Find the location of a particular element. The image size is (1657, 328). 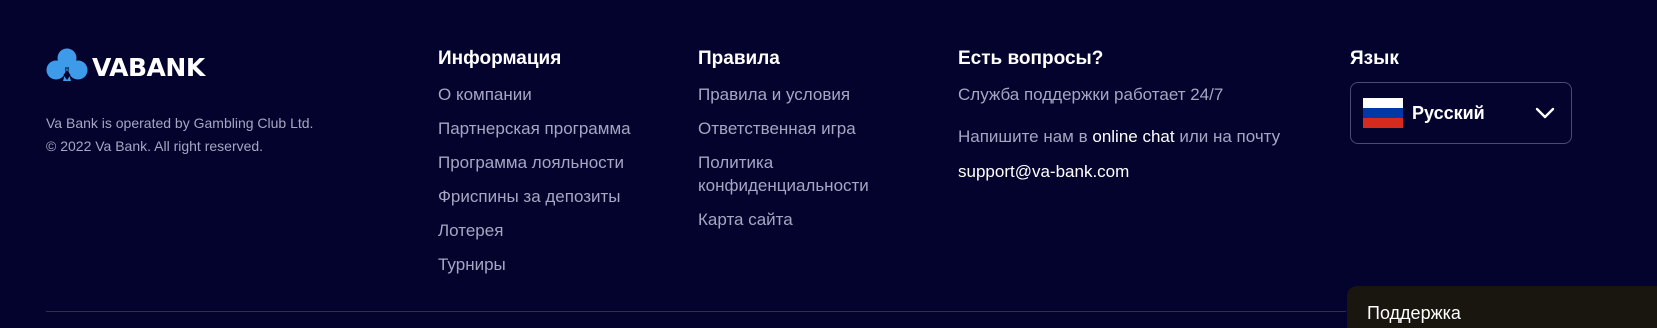

contact-text: Напишите нам в online chat или на почту is located at coordinates (1119, 136).